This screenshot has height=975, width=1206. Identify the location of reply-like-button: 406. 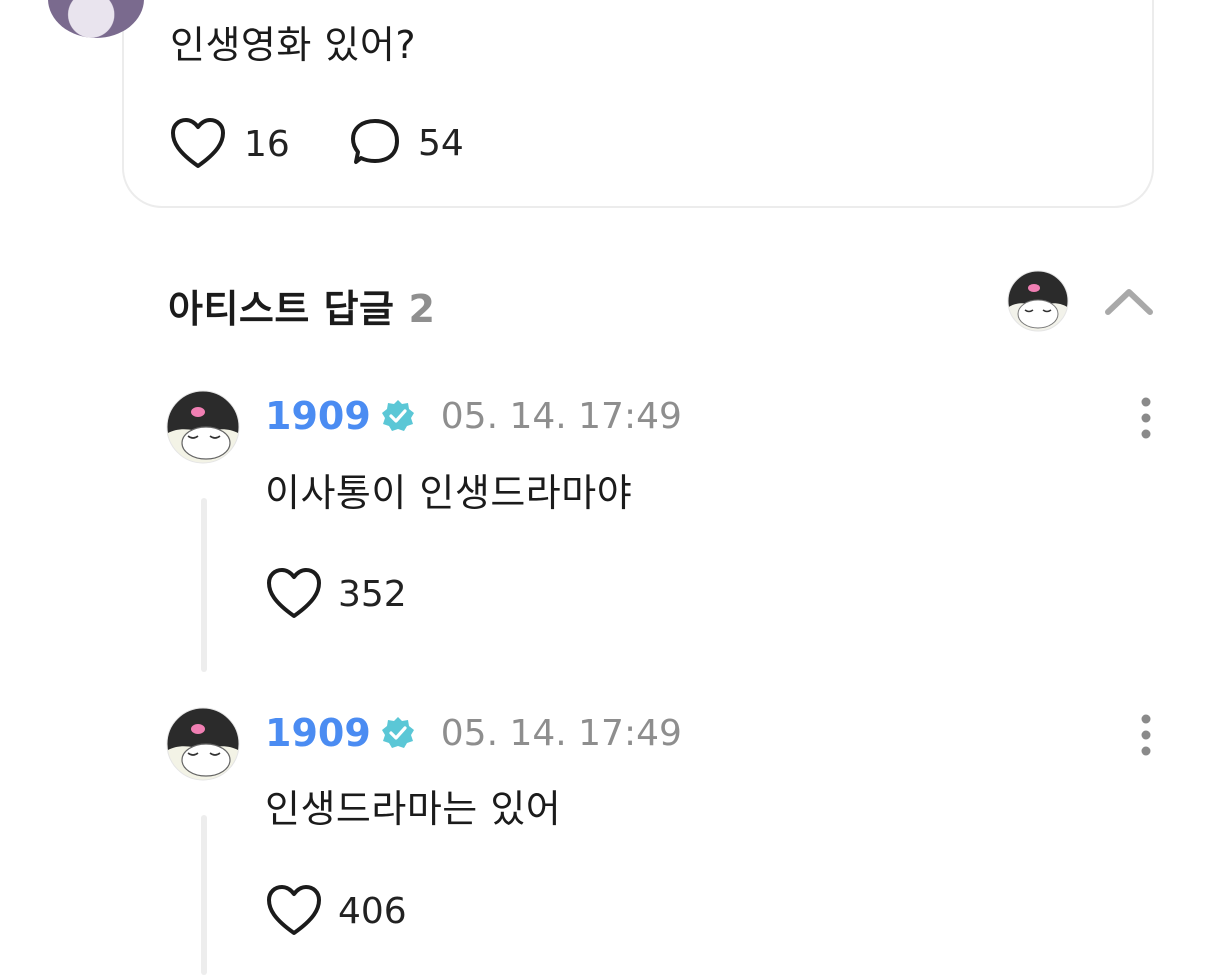
(336, 911).